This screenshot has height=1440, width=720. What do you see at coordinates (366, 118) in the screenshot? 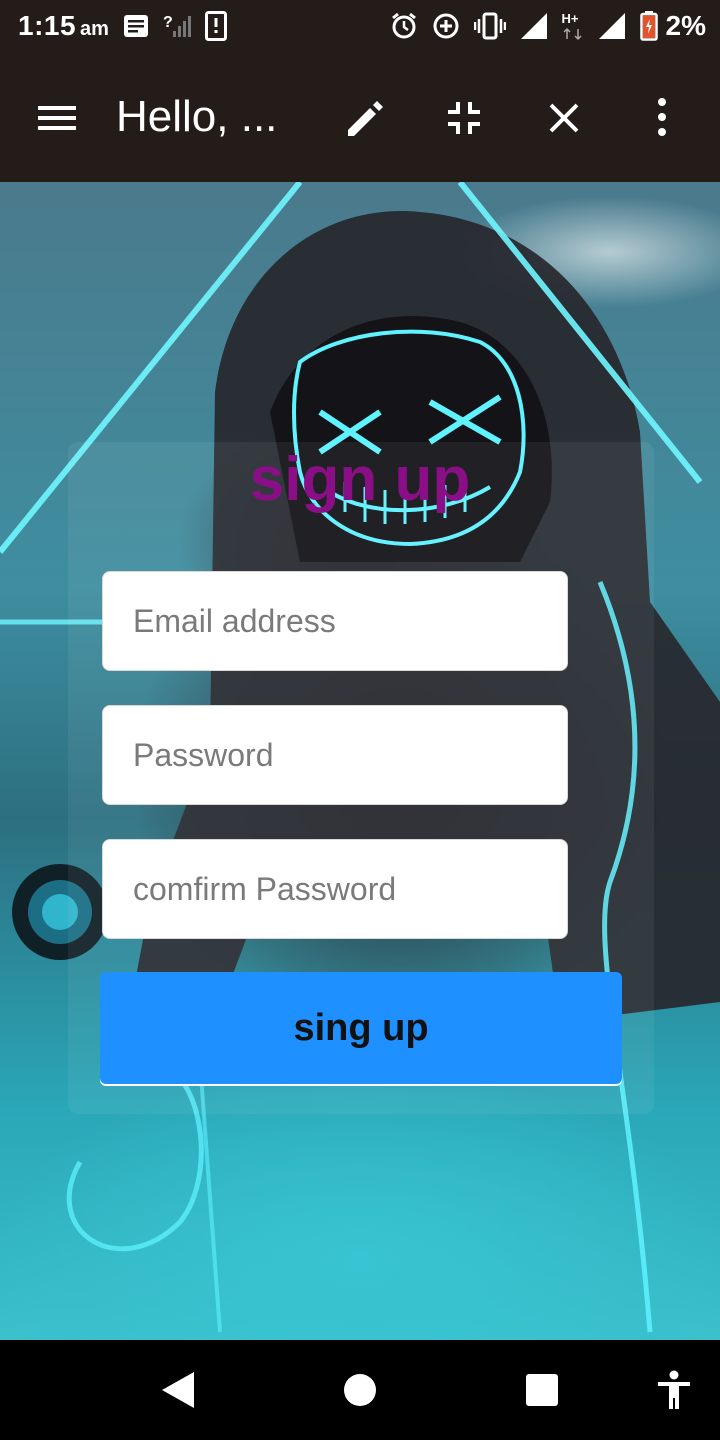
I see `edit-icon` at bounding box center [366, 118].